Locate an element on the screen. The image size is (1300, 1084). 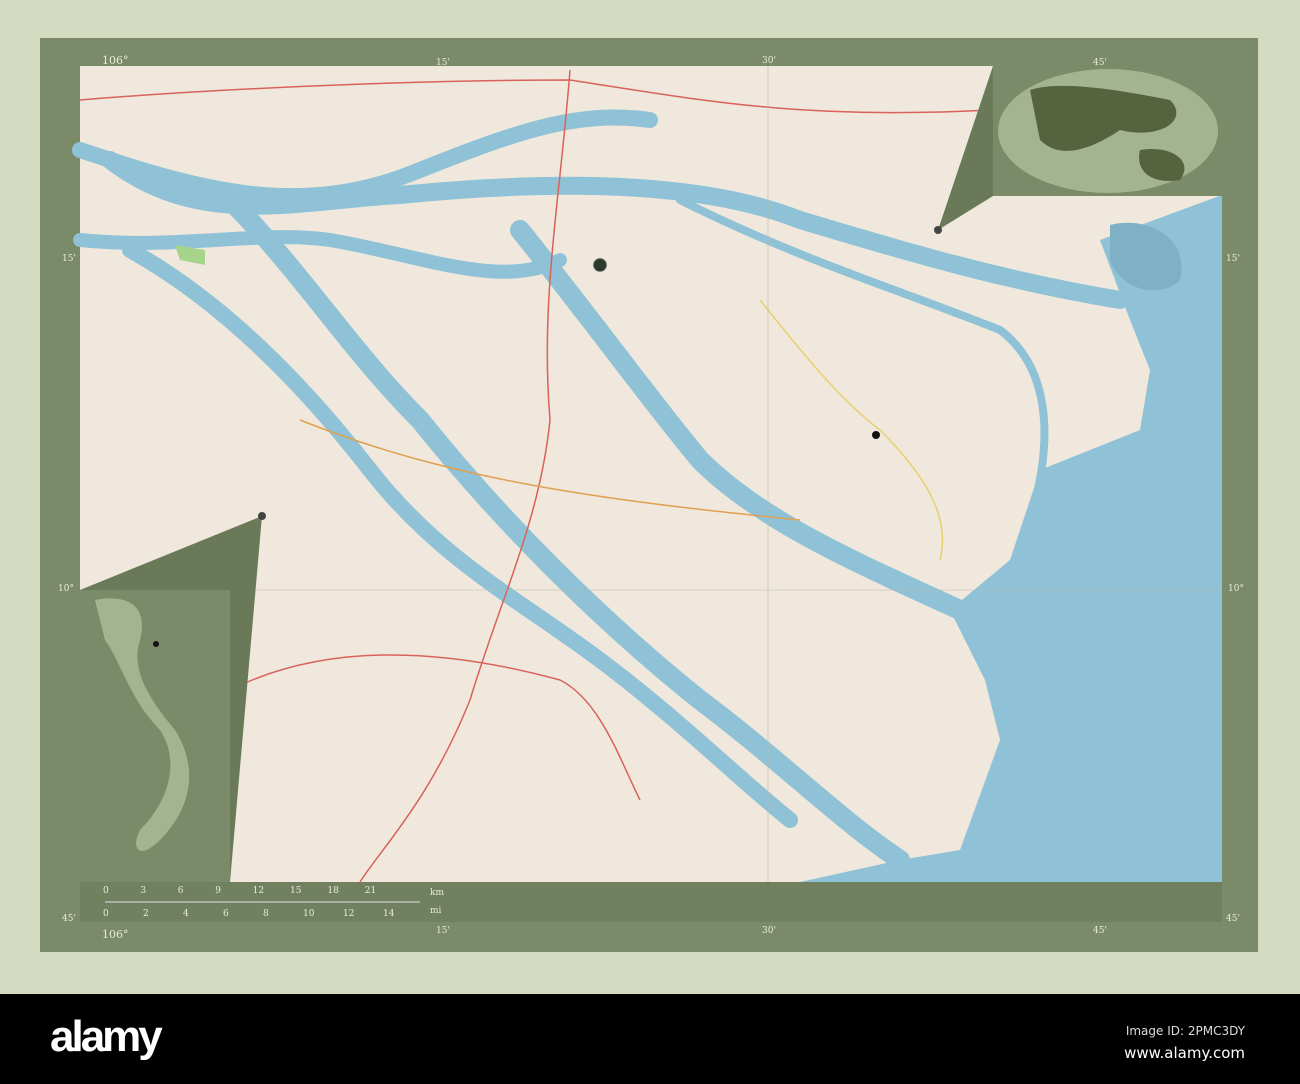
scale-unit-km: km is located at coordinates (437, 893).